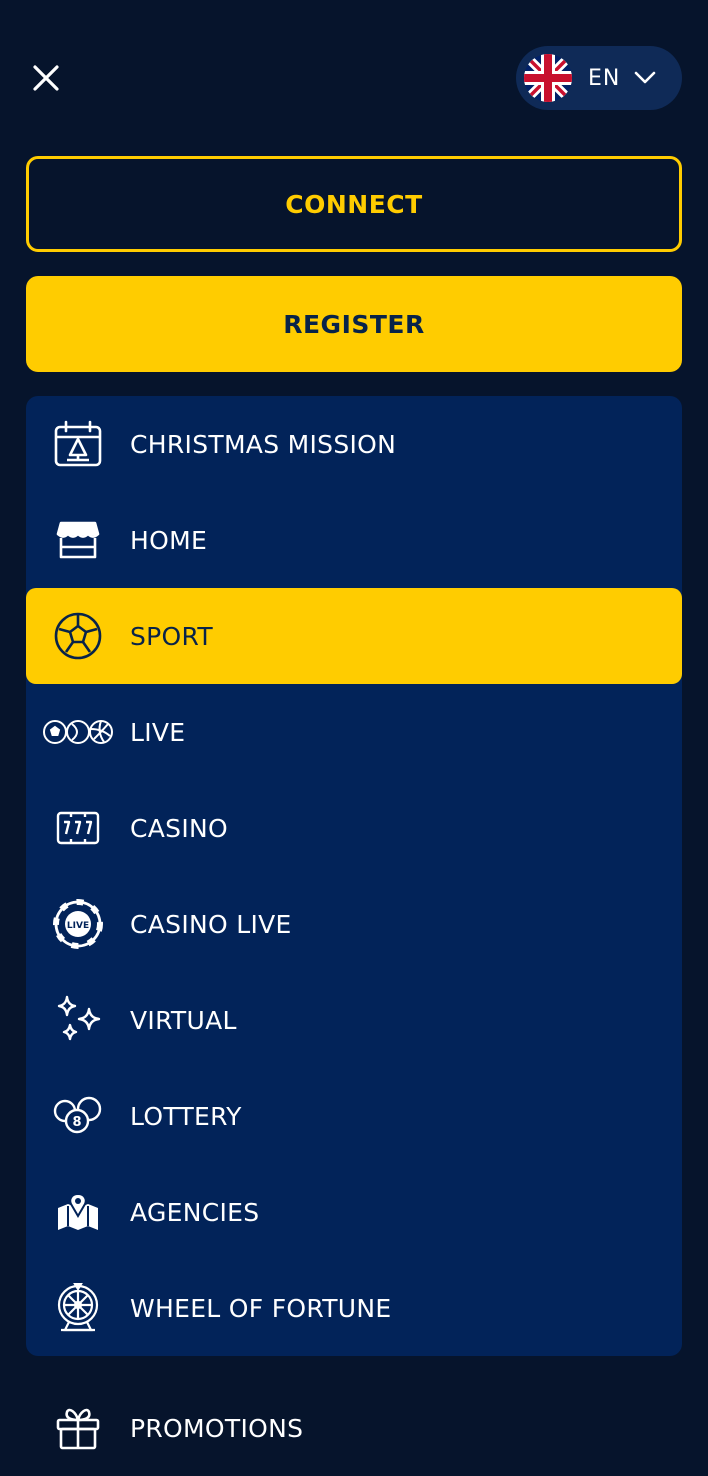  What do you see at coordinates (158, 732) in the screenshot?
I see `menu-item-label: LIVE` at bounding box center [158, 732].